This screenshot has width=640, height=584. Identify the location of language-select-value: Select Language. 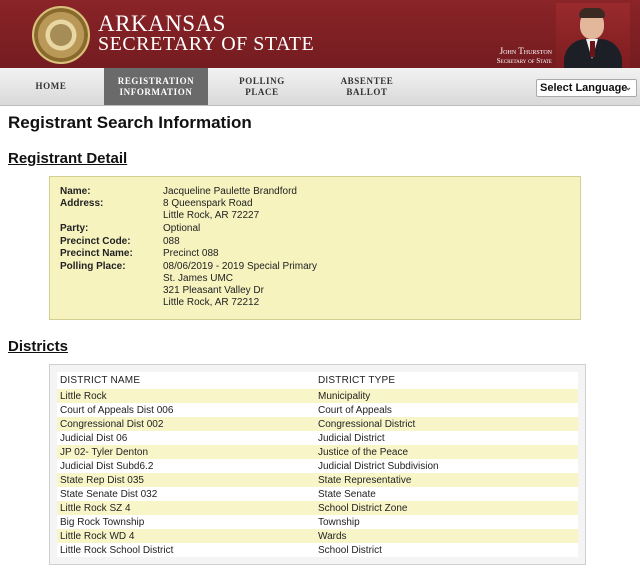
(584, 88).